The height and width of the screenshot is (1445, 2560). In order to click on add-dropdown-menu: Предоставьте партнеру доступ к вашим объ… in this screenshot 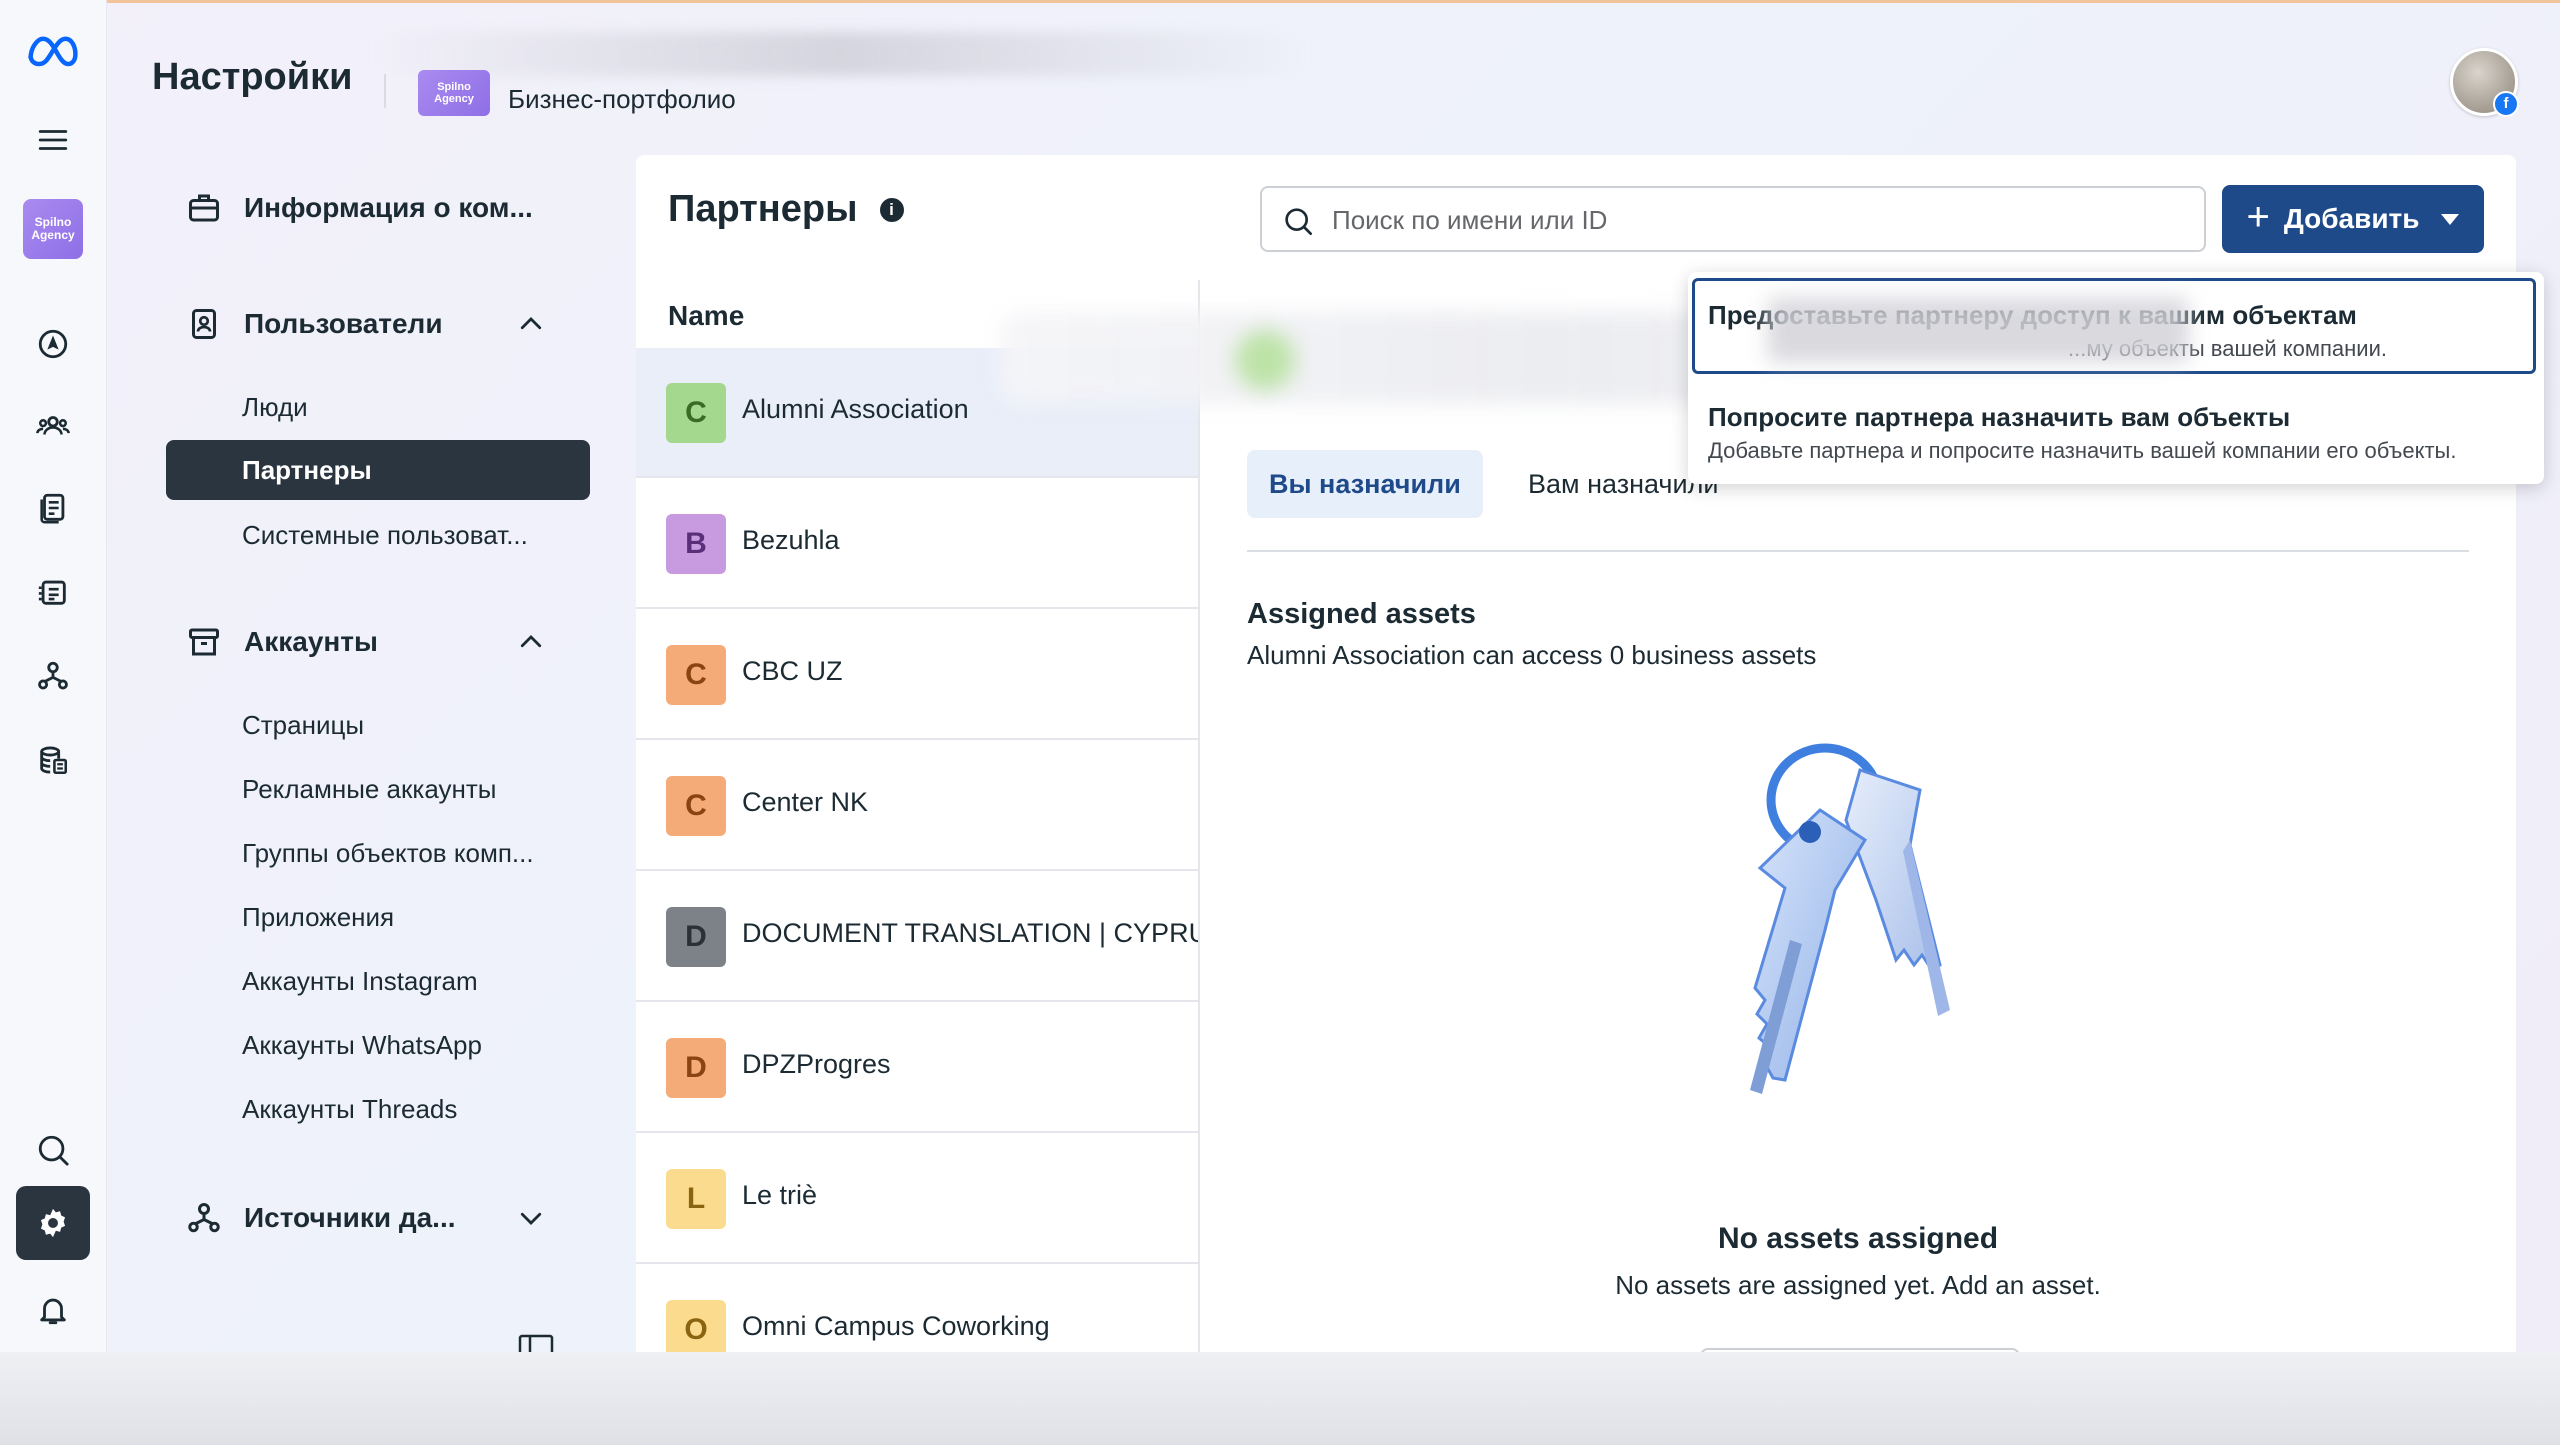, I will do `click(2116, 378)`.